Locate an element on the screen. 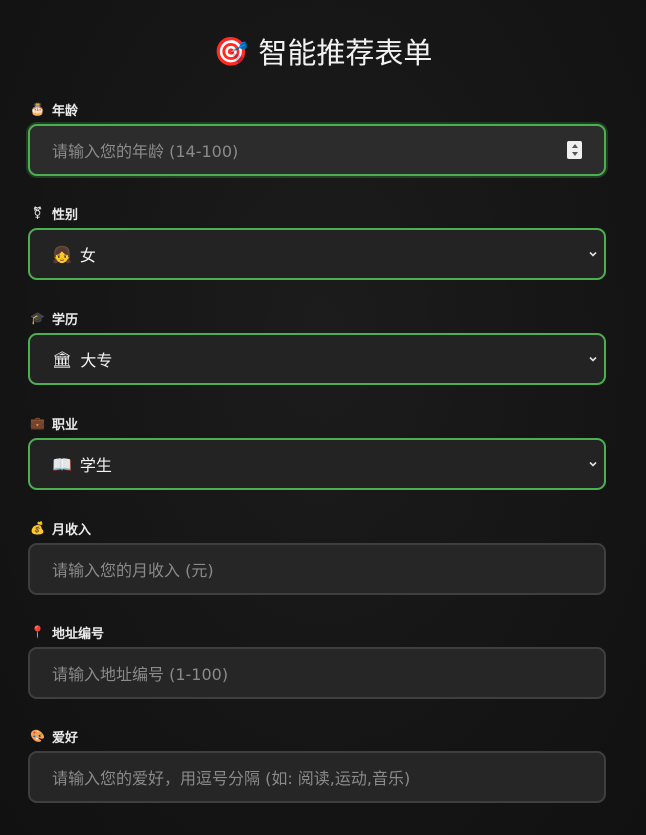  address-label-text: 地址编号 is located at coordinates (78, 634).